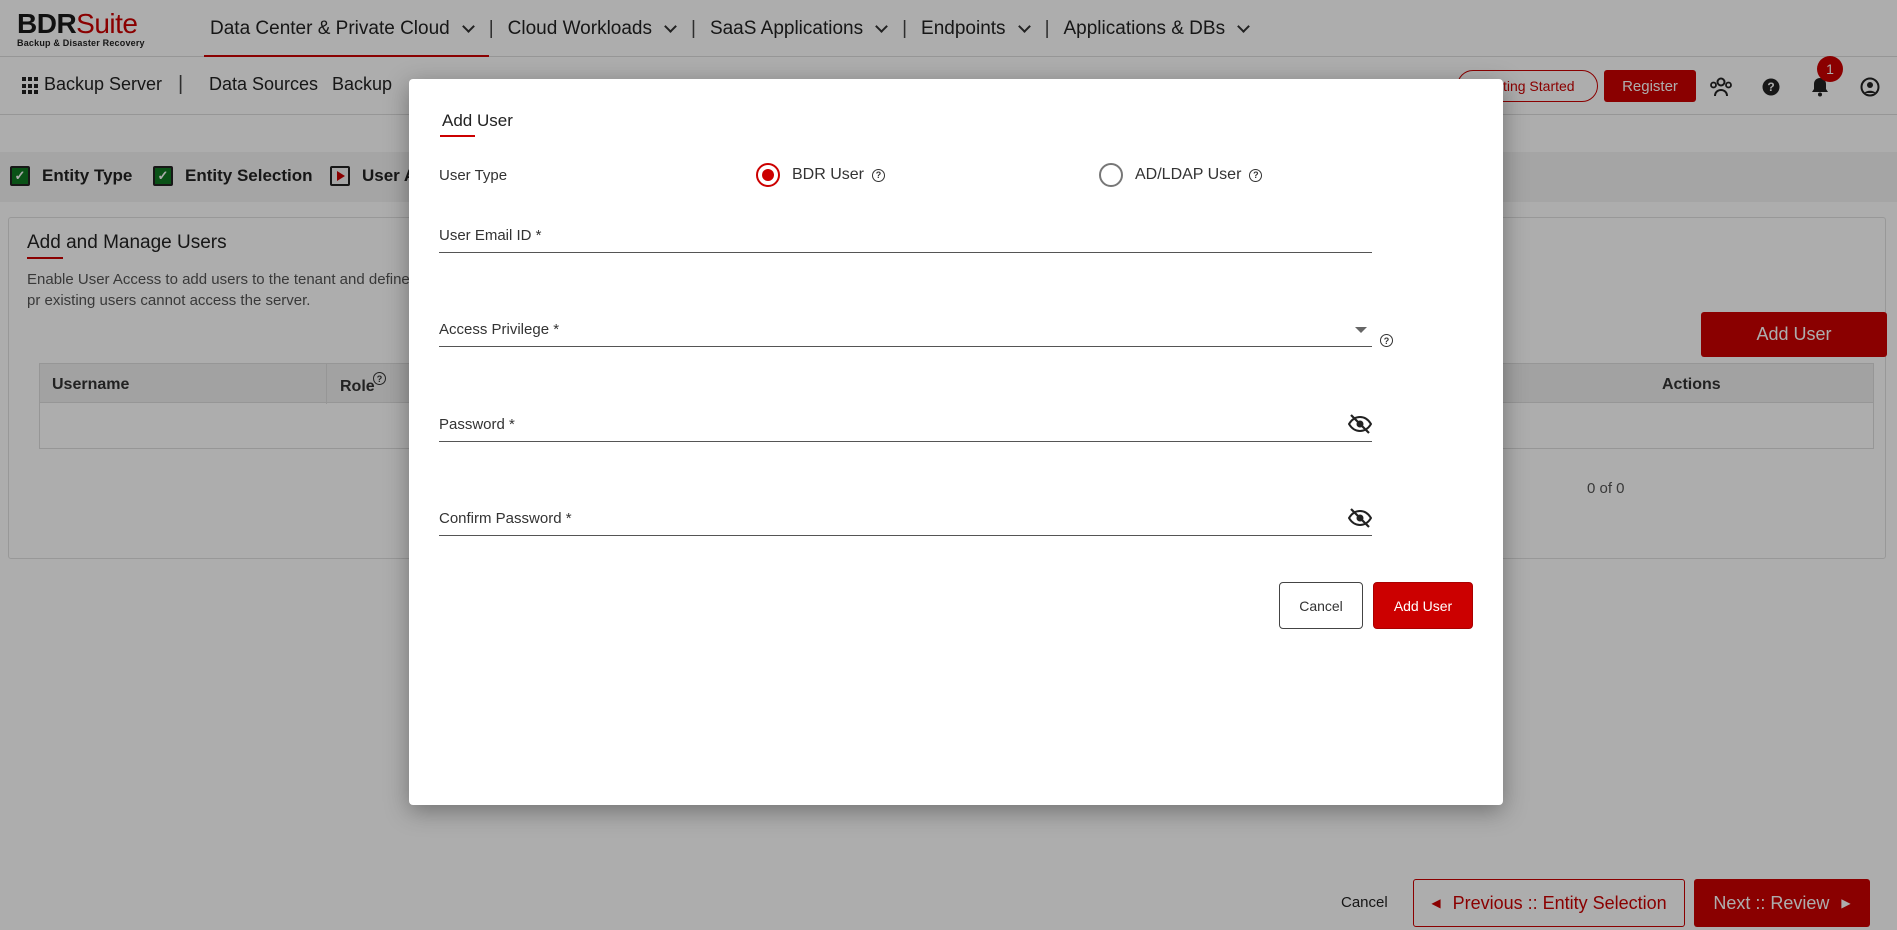 The height and width of the screenshot is (930, 1897). What do you see at coordinates (828, 174) in the screenshot?
I see `radio-label: BDR User` at bounding box center [828, 174].